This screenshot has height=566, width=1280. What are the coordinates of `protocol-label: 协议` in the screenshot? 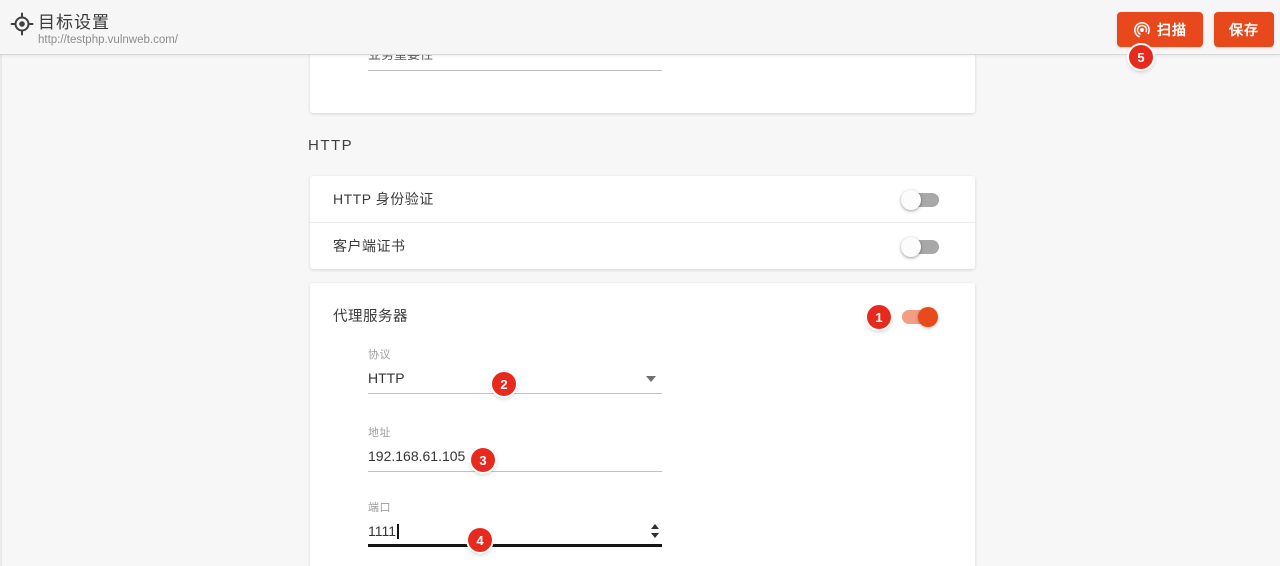 It's located at (379, 355).